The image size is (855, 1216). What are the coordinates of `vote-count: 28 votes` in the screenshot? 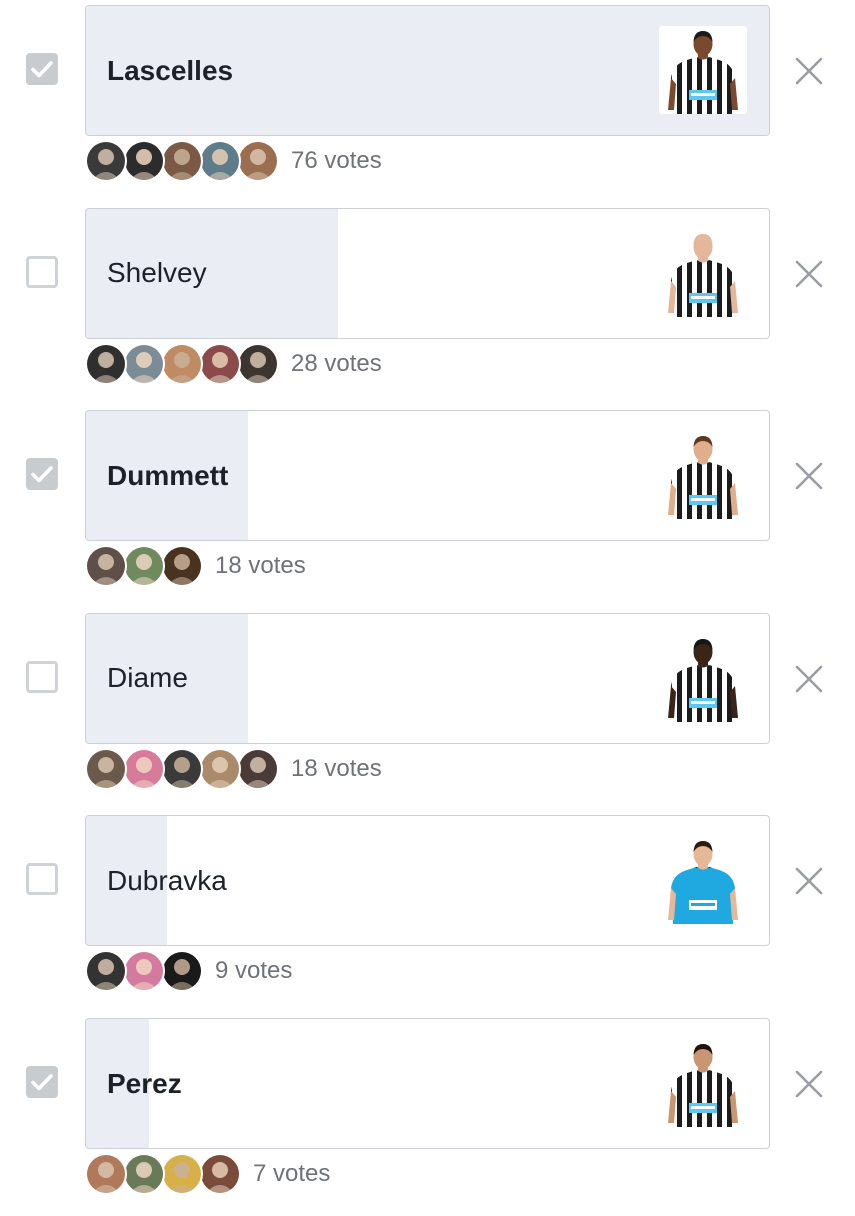 It's located at (336, 364).